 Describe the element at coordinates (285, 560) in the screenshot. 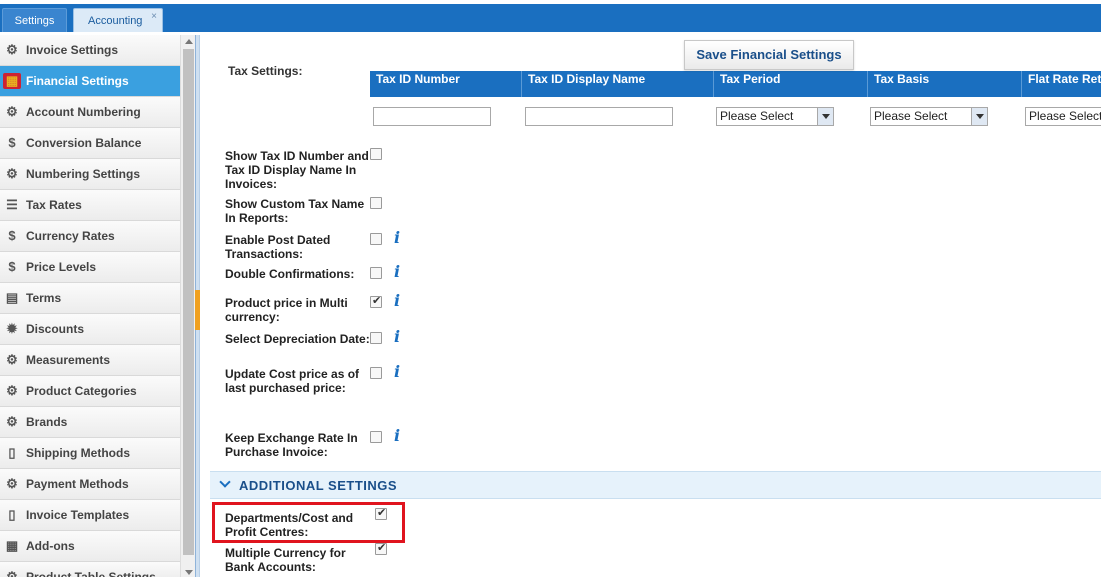

I see `additional-option-label: Multiple Currency for Bank Accounts:` at that location.